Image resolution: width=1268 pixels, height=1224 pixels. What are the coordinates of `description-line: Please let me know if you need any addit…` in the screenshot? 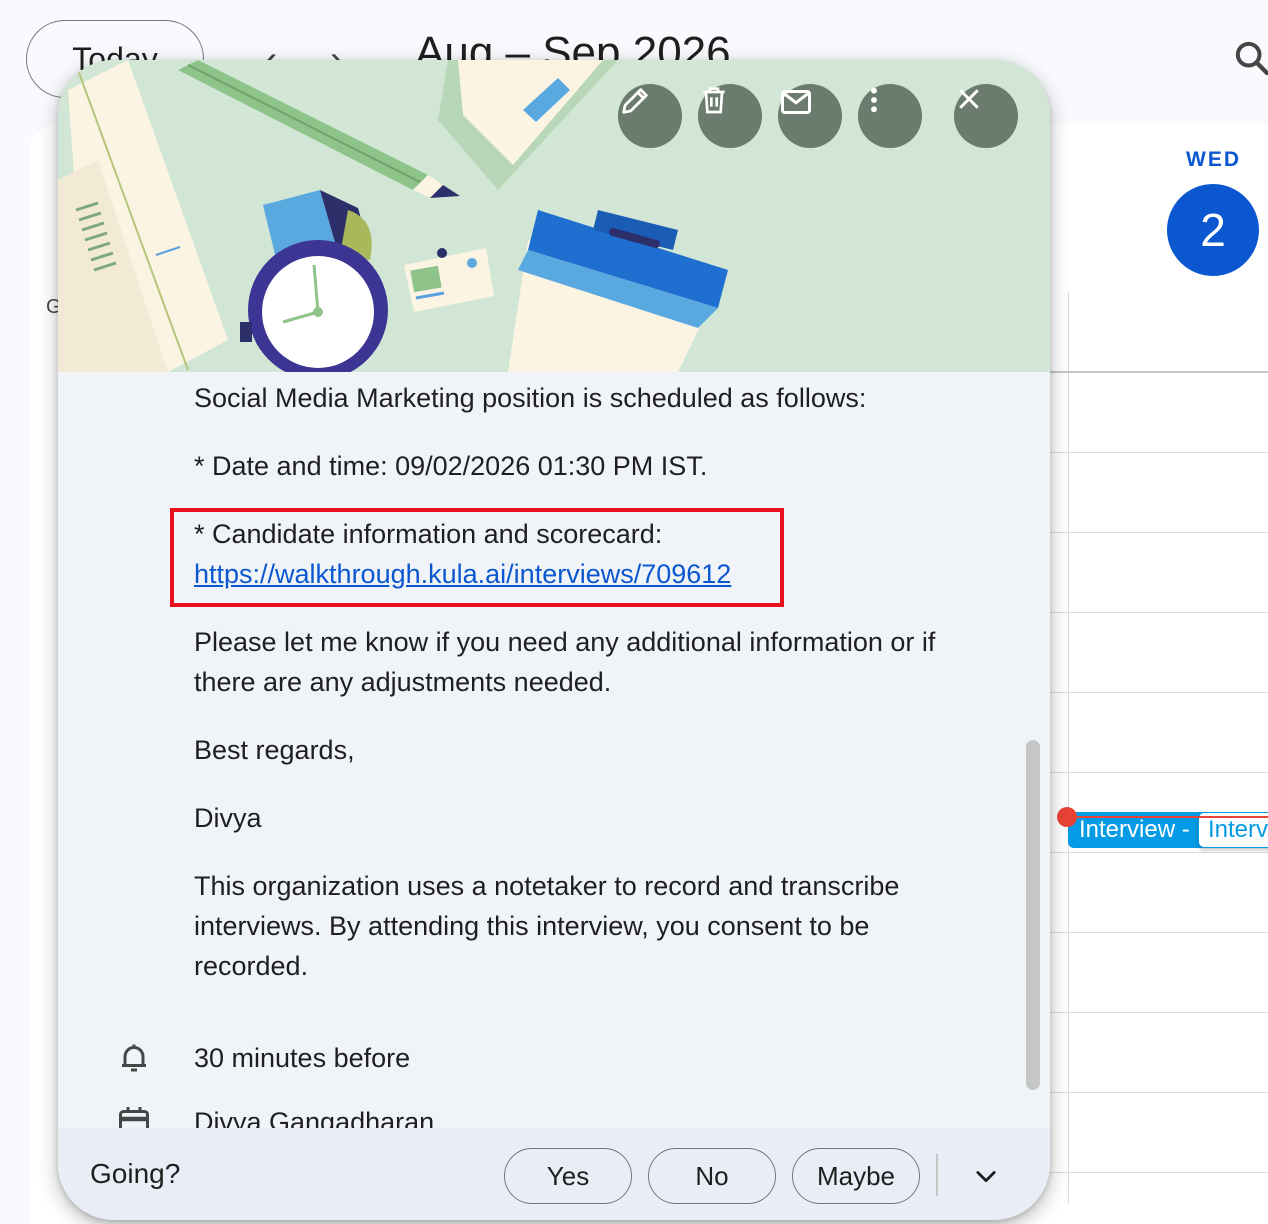 It's located at (565, 642).